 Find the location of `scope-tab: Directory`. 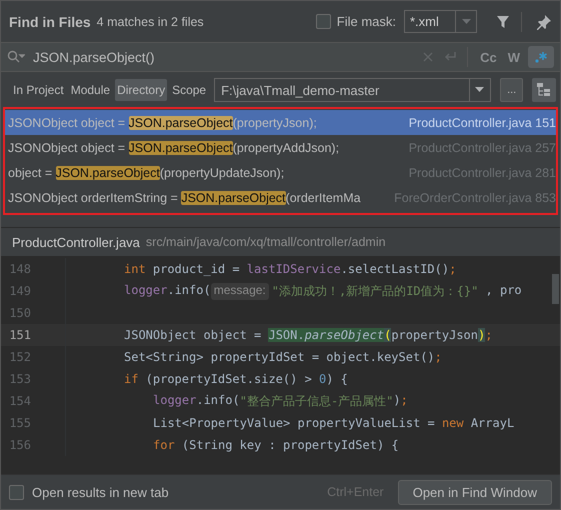

scope-tab: Directory is located at coordinates (141, 89).